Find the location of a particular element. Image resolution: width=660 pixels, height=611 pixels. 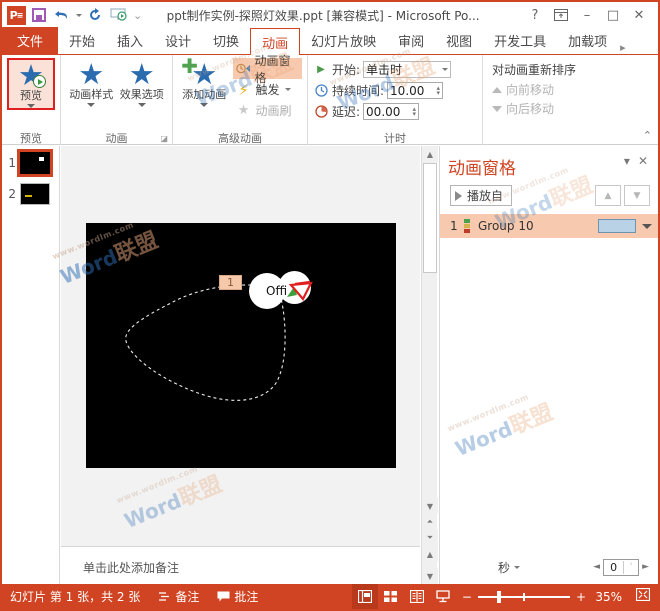

tab-design: 设计 is located at coordinates (178, 40).